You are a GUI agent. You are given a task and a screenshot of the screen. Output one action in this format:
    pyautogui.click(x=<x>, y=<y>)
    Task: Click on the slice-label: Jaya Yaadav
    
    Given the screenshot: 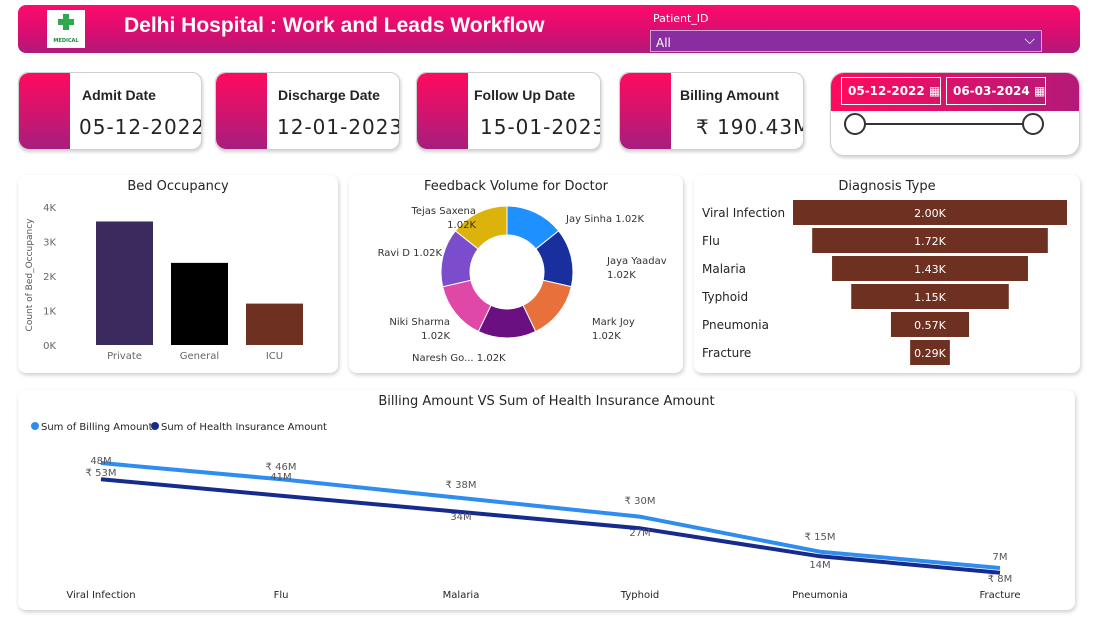 What is the action you would take?
    pyautogui.click(x=636, y=261)
    